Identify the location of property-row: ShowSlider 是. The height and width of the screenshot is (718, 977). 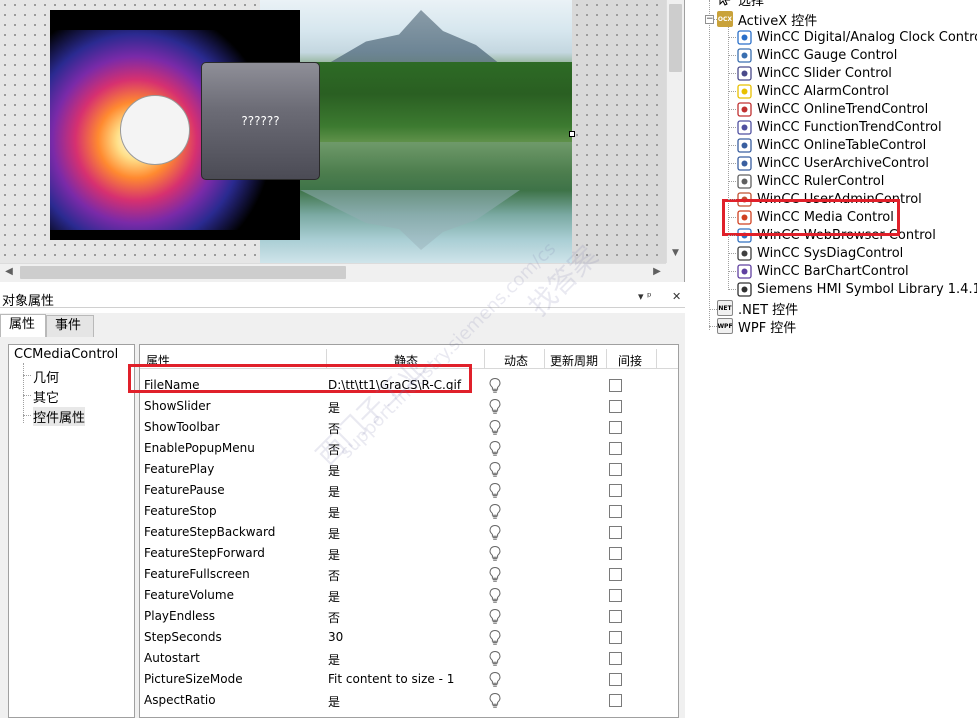
(409, 407).